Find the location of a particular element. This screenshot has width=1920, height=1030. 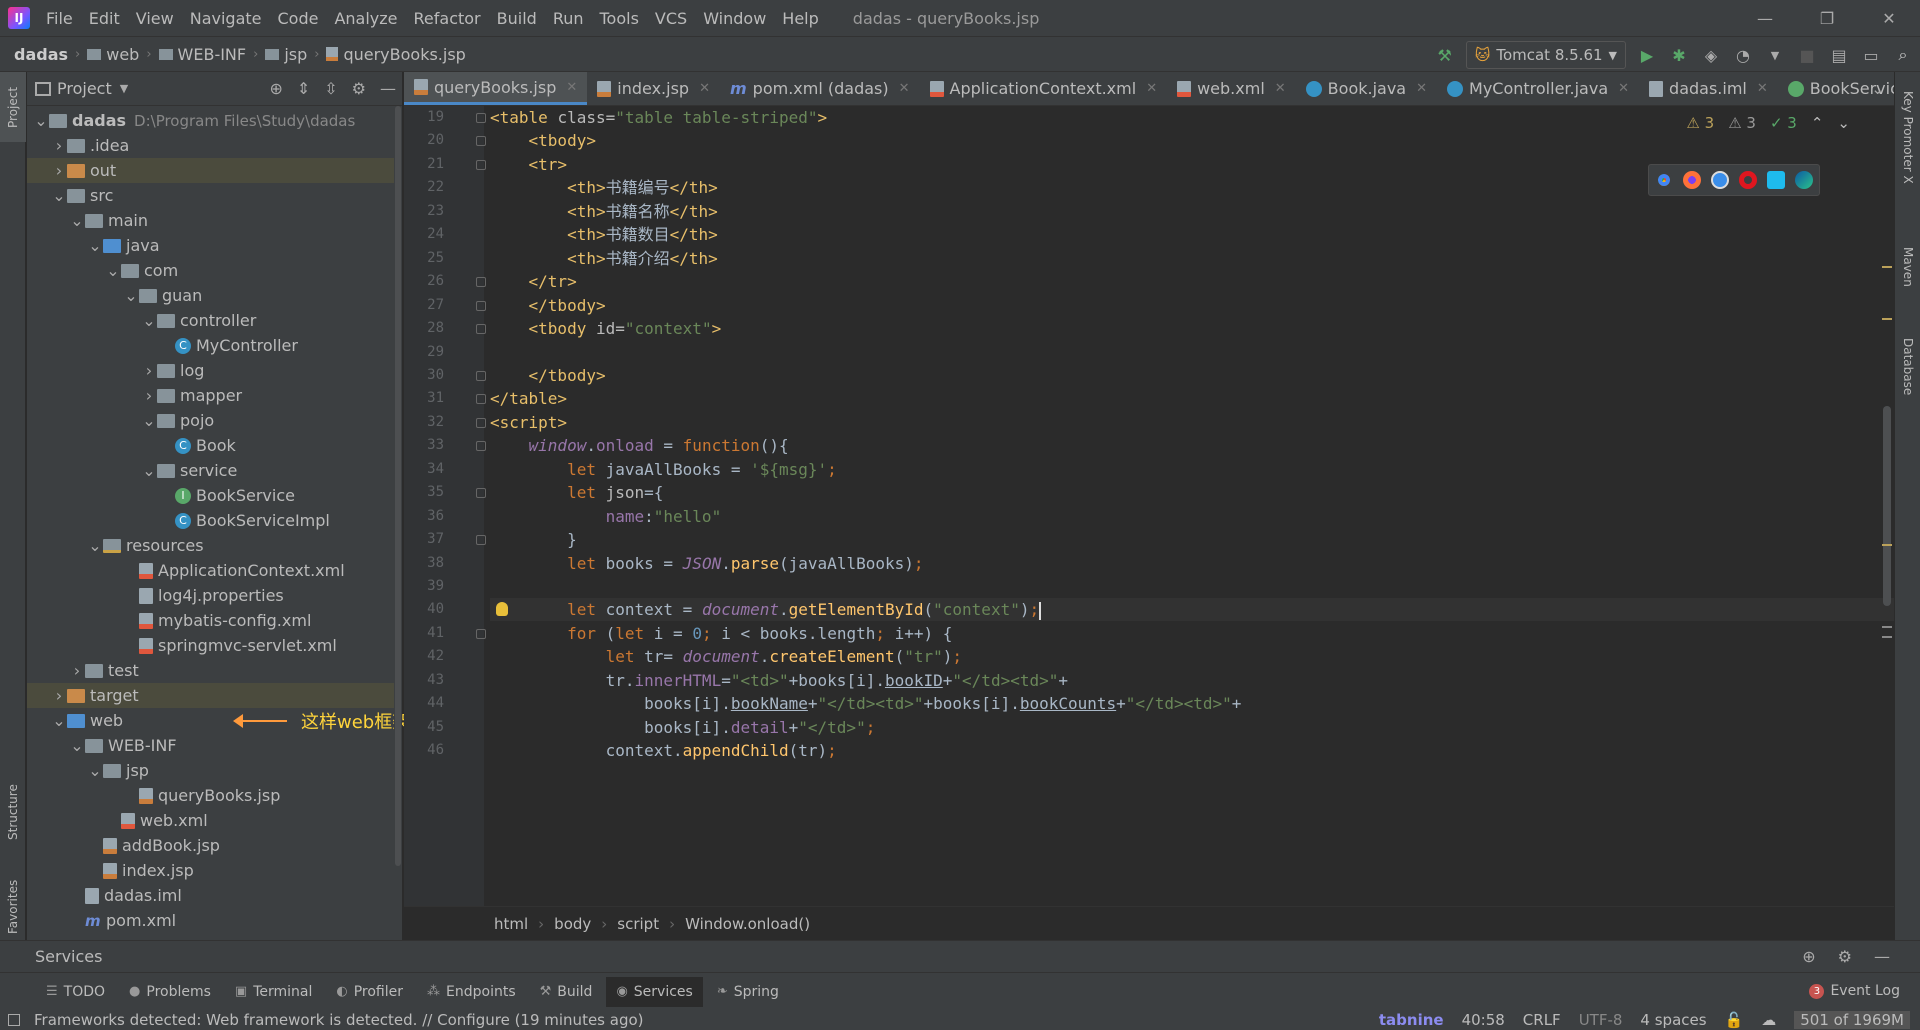

tab-web-xml: web.xml ✕ is located at coordinates (1231, 88).